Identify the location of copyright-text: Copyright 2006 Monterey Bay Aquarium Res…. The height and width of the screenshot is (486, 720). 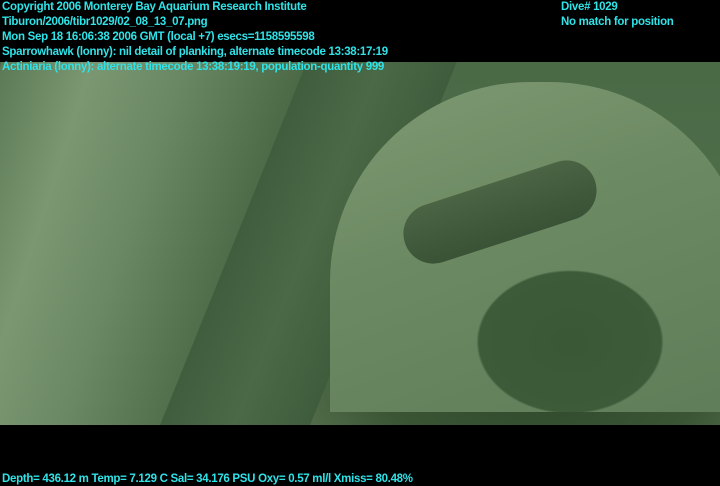
(154, 7).